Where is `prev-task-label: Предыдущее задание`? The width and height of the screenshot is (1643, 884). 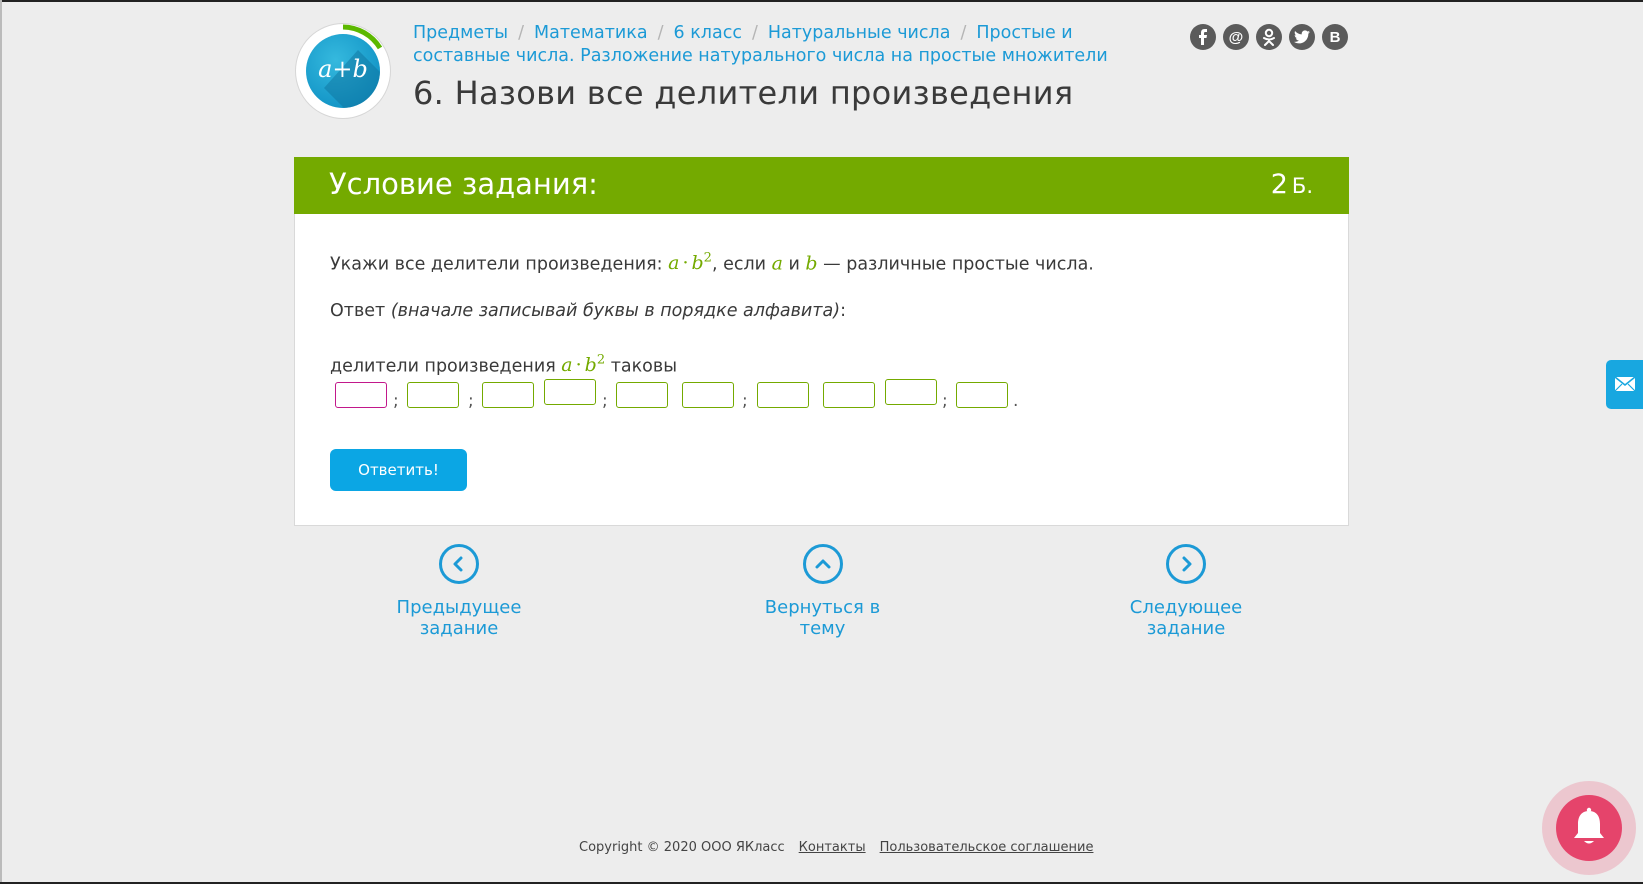
prev-task-label: Предыдущее задание is located at coordinates (459, 618).